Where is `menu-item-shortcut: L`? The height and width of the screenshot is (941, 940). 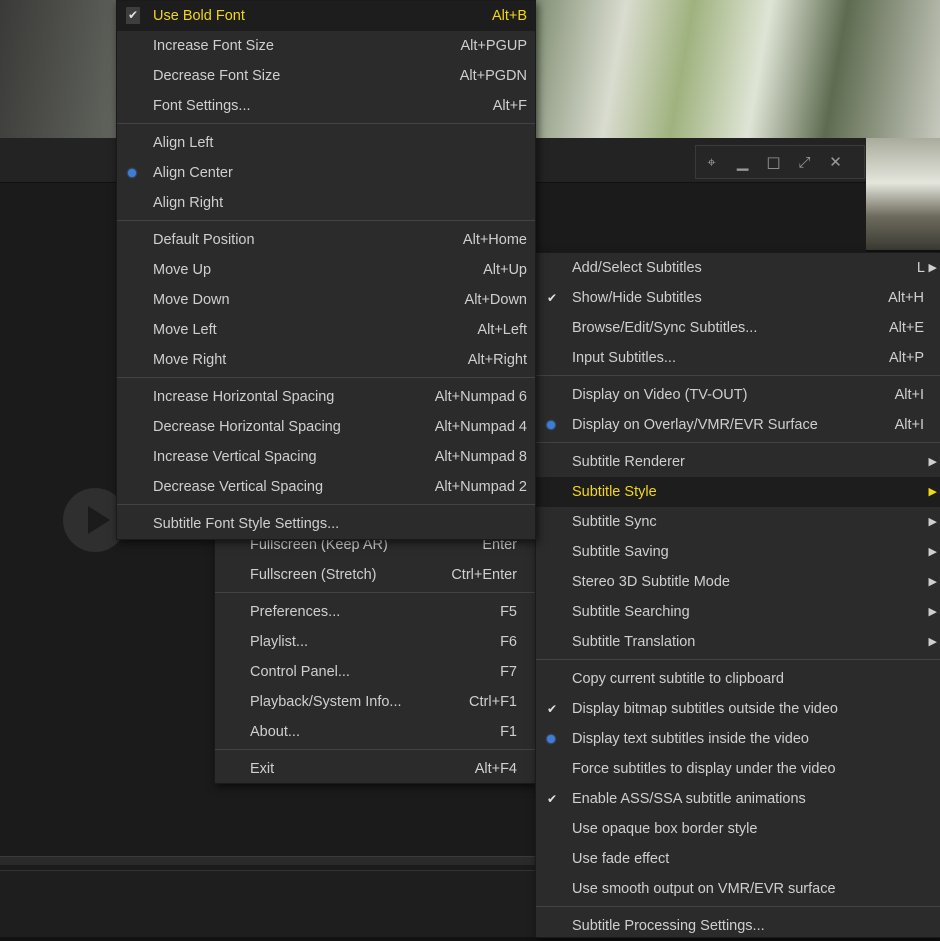
menu-item-shortcut: L is located at coordinates (920, 268).